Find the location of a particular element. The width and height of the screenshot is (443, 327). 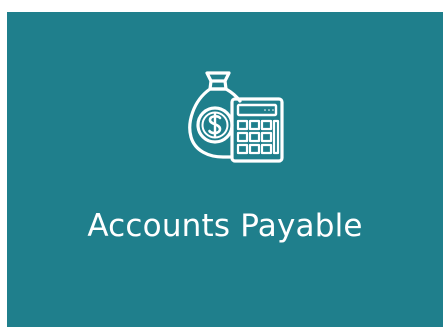

tile-label: Accounts Payable is located at coordinates (225, 226).